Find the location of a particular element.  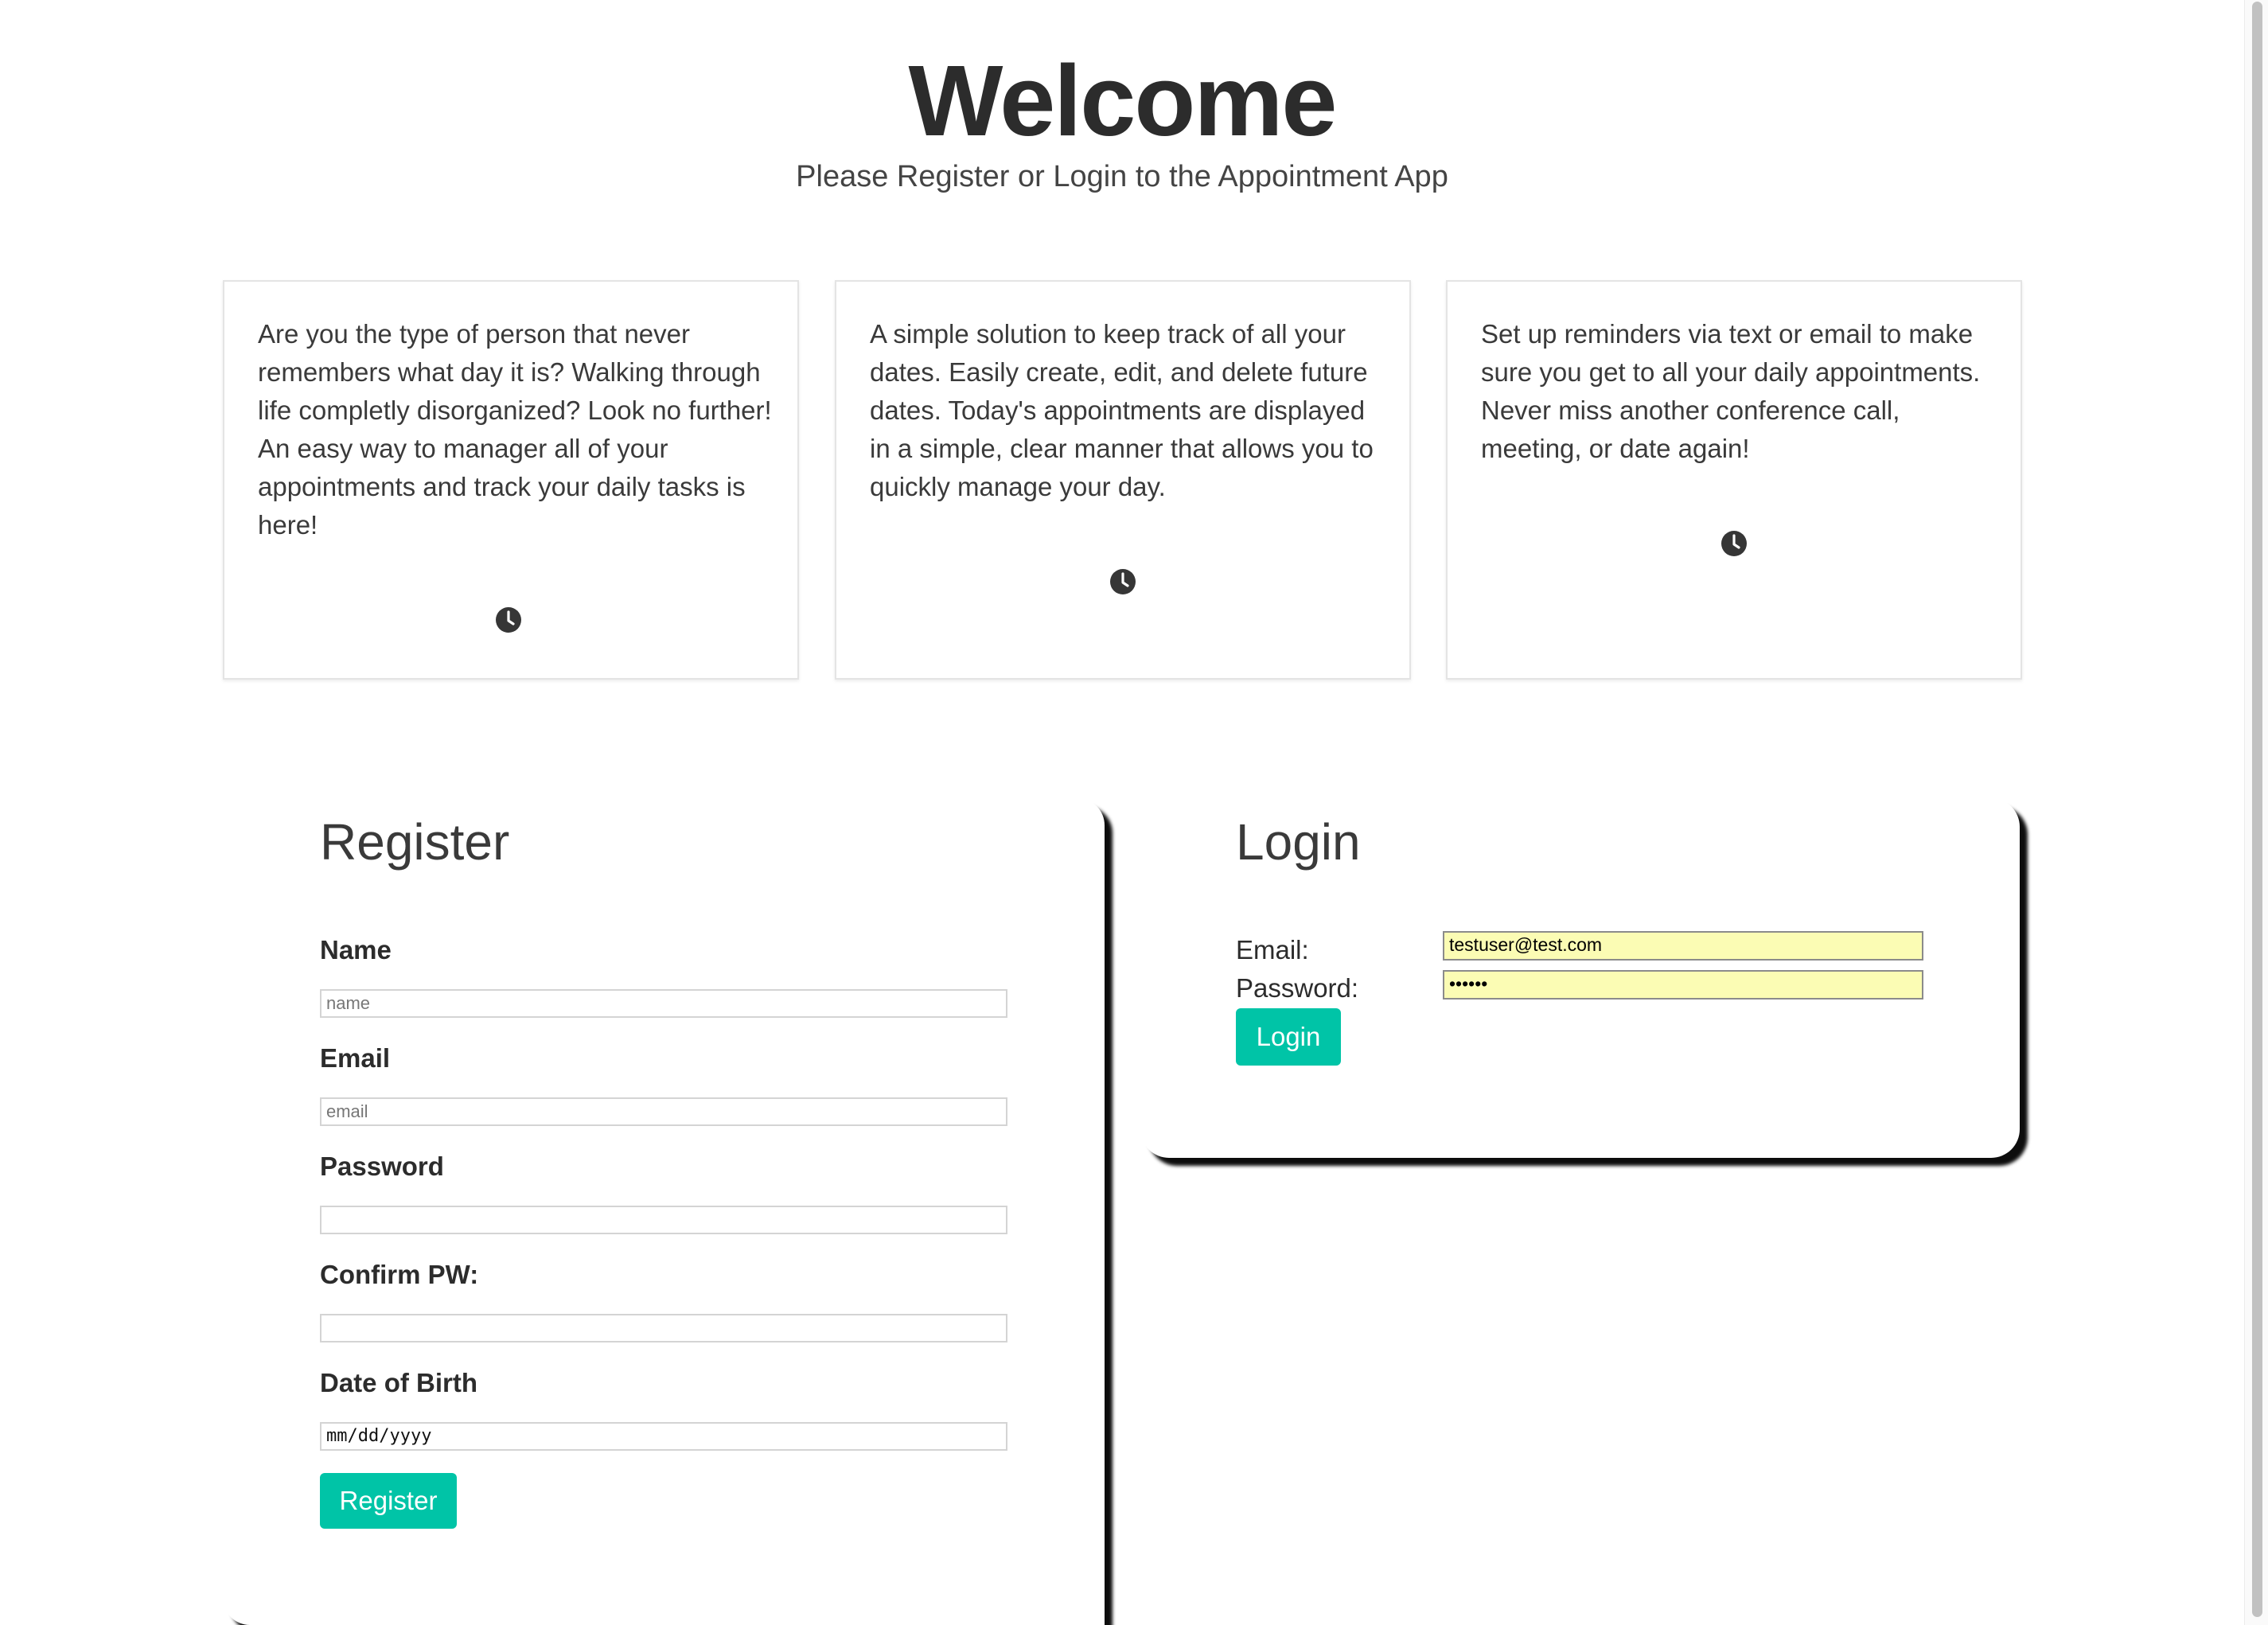

confirm-password-input is located at coordinates (663, 1328).